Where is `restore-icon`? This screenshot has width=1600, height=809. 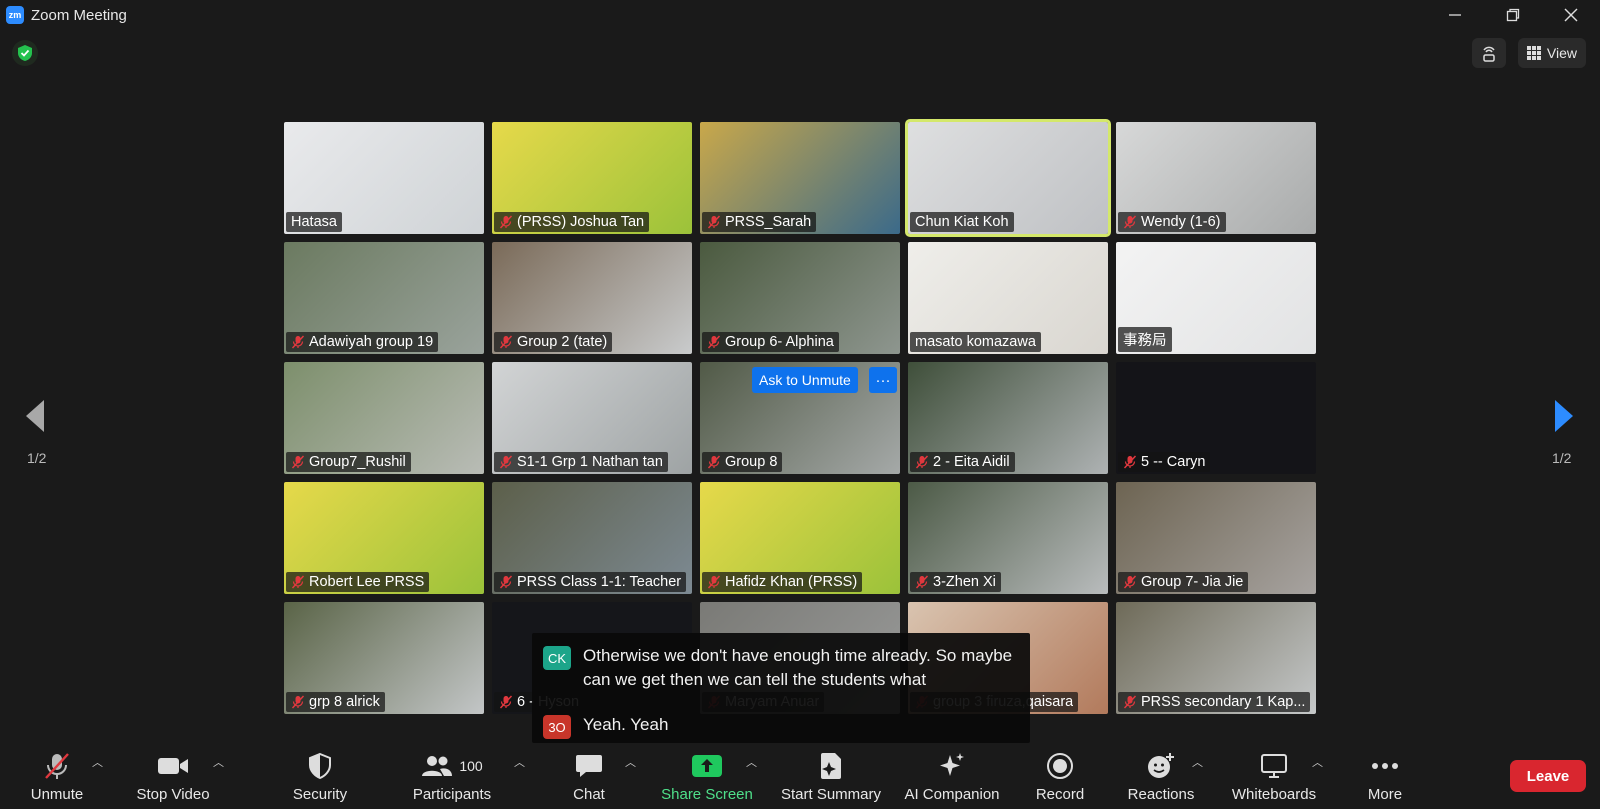
restore-icon is located at coordinates (1513, 15).